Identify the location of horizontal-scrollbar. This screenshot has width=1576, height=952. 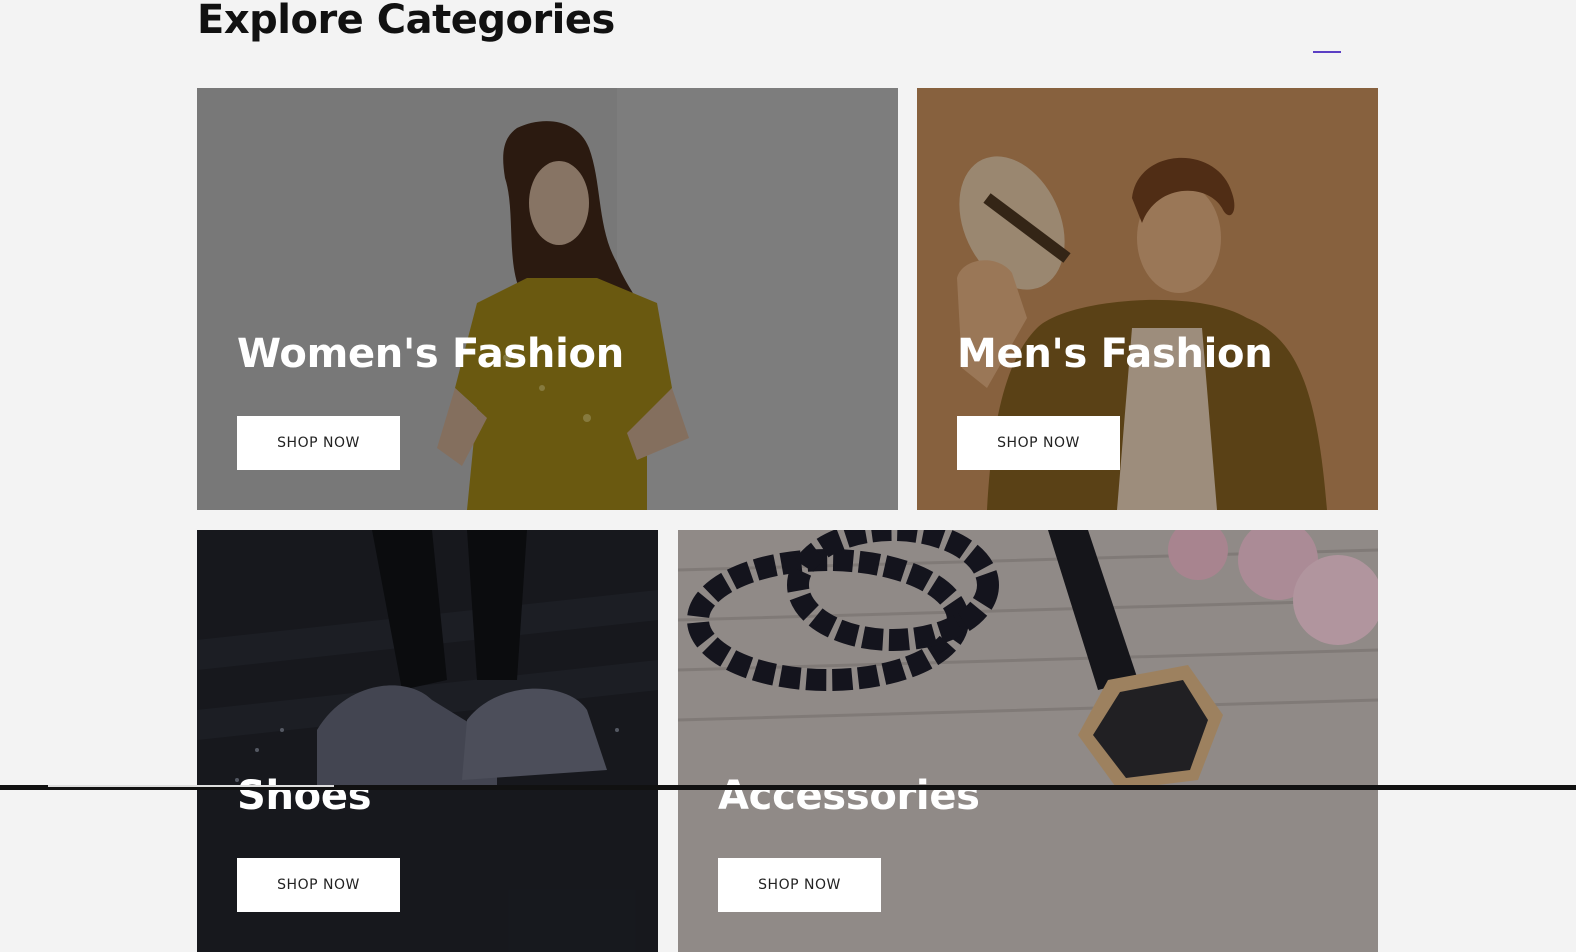
(788, 787).